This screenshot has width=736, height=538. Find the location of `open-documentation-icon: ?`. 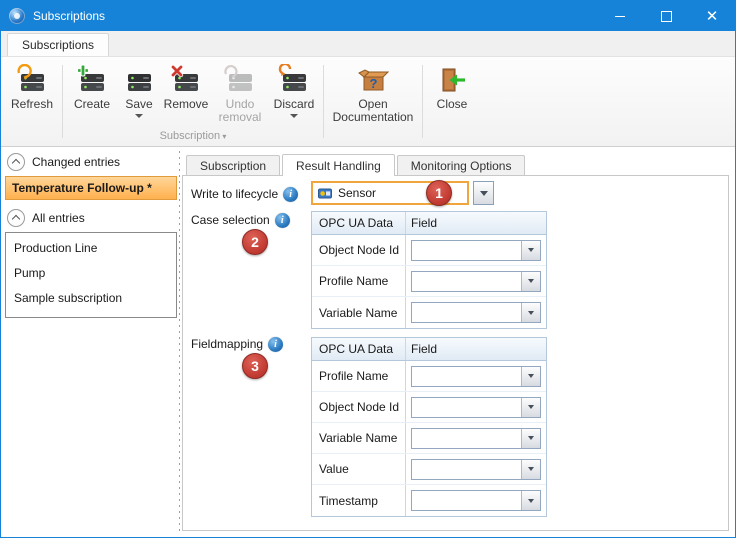

open-documentation-icon: ? is located at coordinates (373, 80).